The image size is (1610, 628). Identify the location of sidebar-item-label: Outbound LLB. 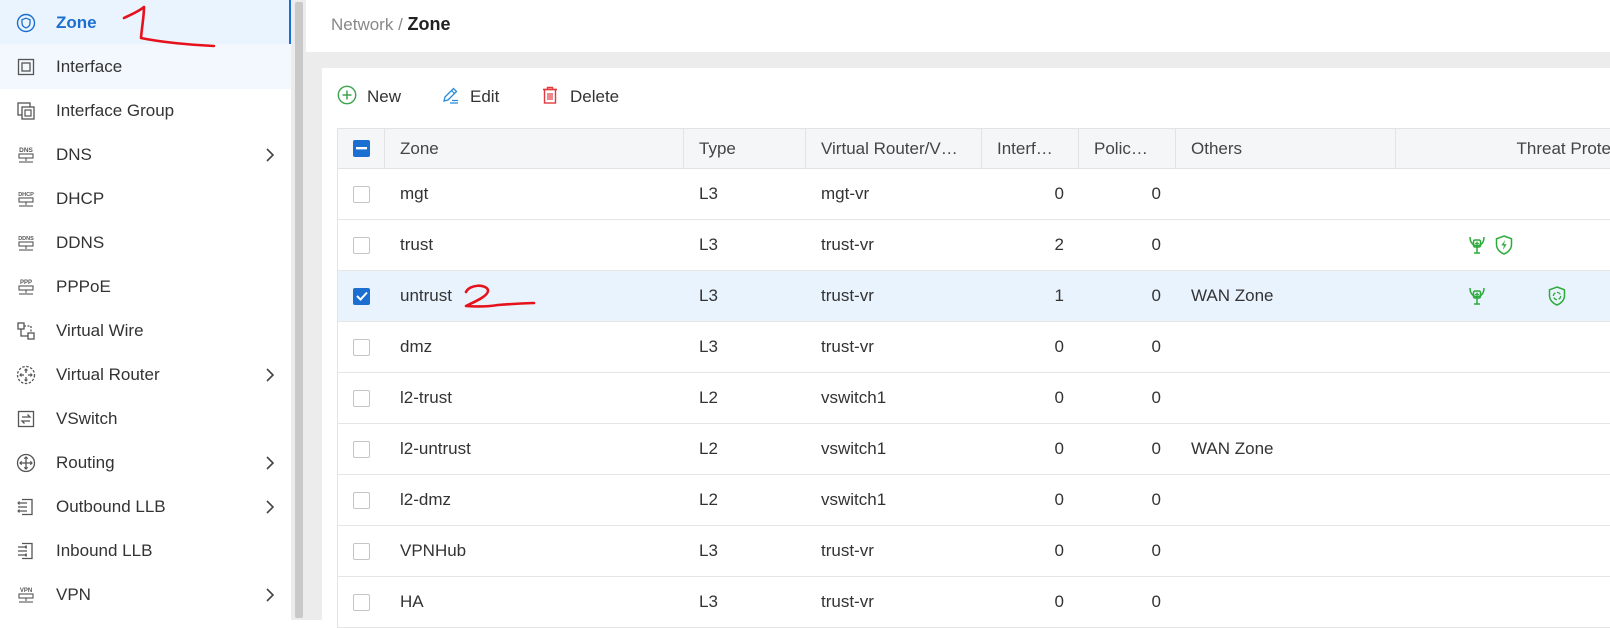
(111, 506).